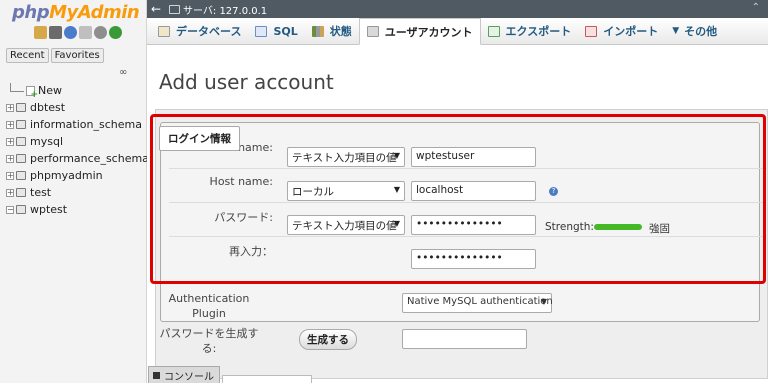 Image resolution: width=768 pixels, height=383 pixels. I want to click on tab-label: 状態, so click(340, 31).